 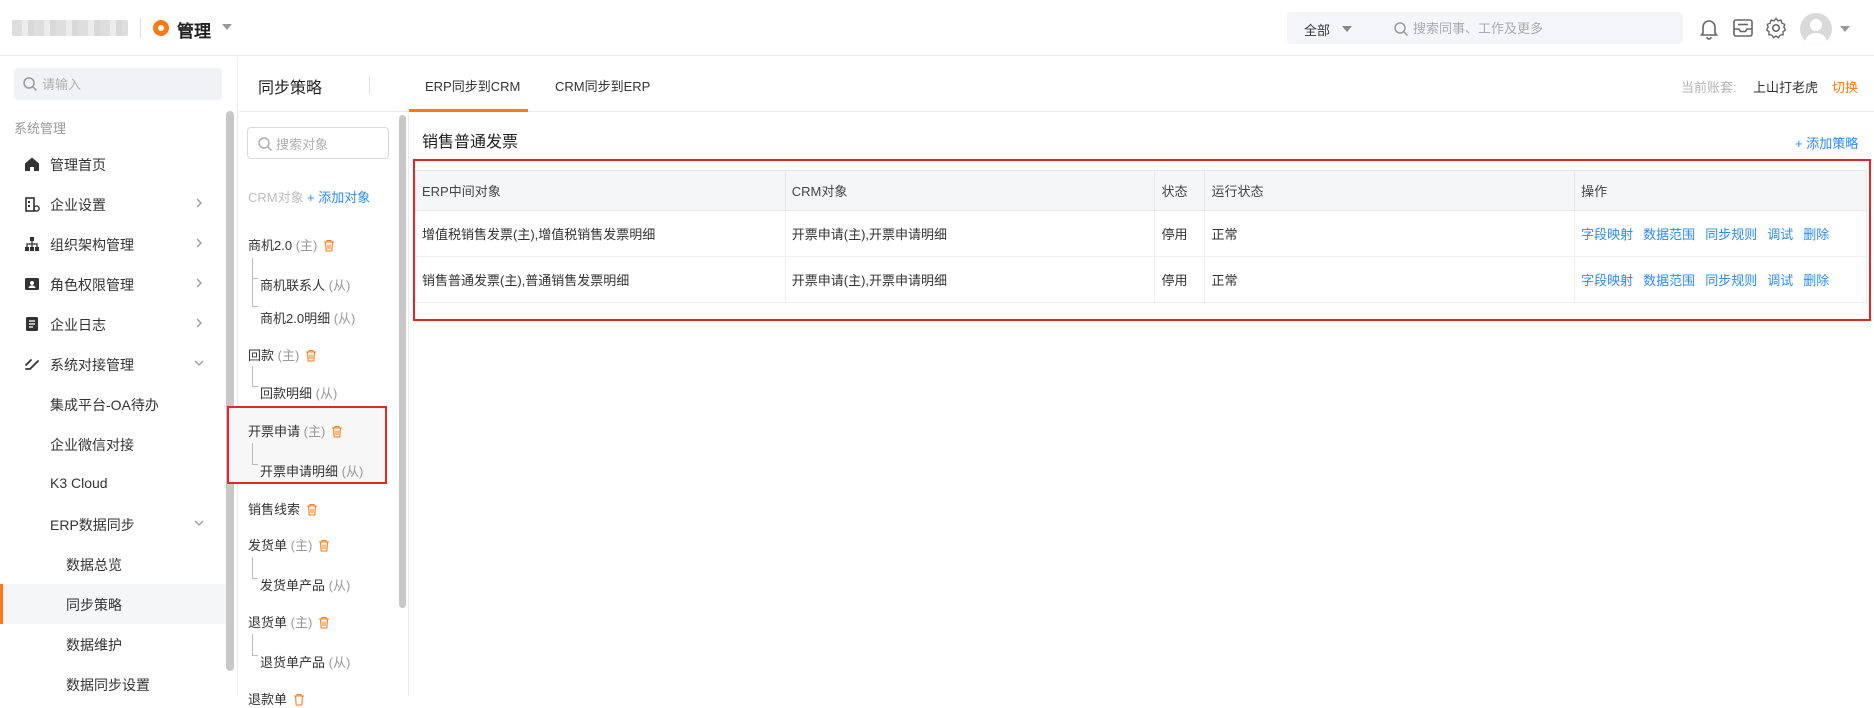 What do you see at coordinates (1776, 28) in the screenshot?
I see `gear-icon` at bounding box center [1776, 28].